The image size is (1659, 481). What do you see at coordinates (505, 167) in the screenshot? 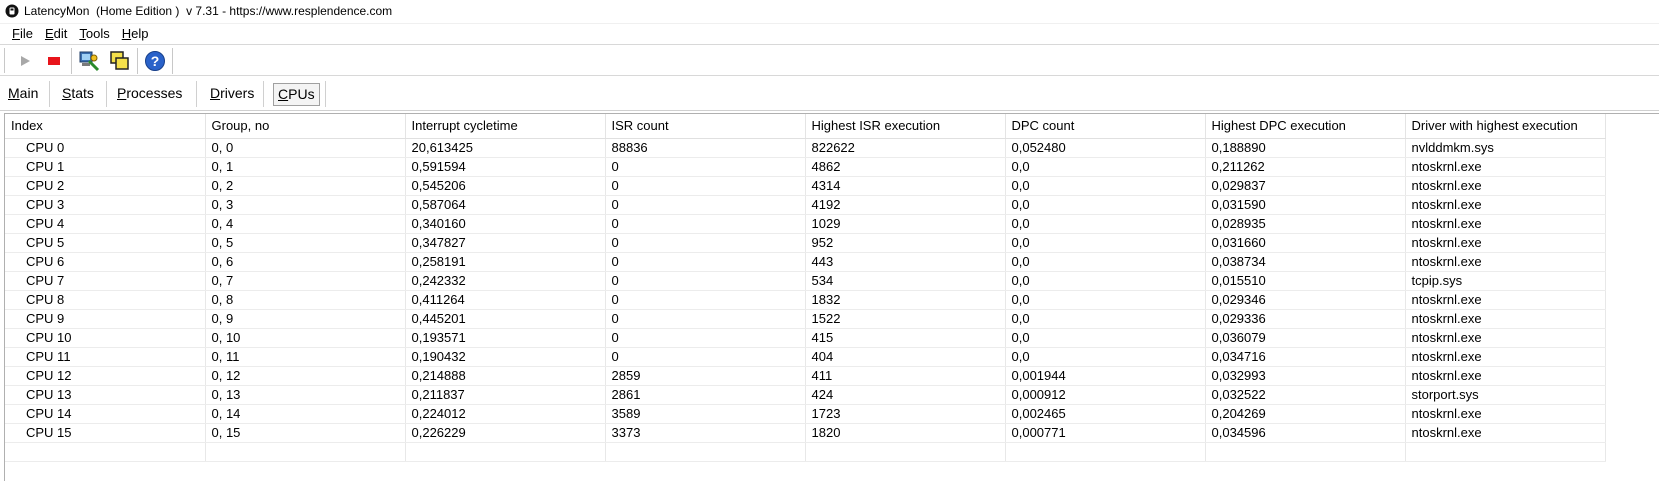
I see `cell-interrupt-cycletime: 0,591594` at bounding box center [505, 167].